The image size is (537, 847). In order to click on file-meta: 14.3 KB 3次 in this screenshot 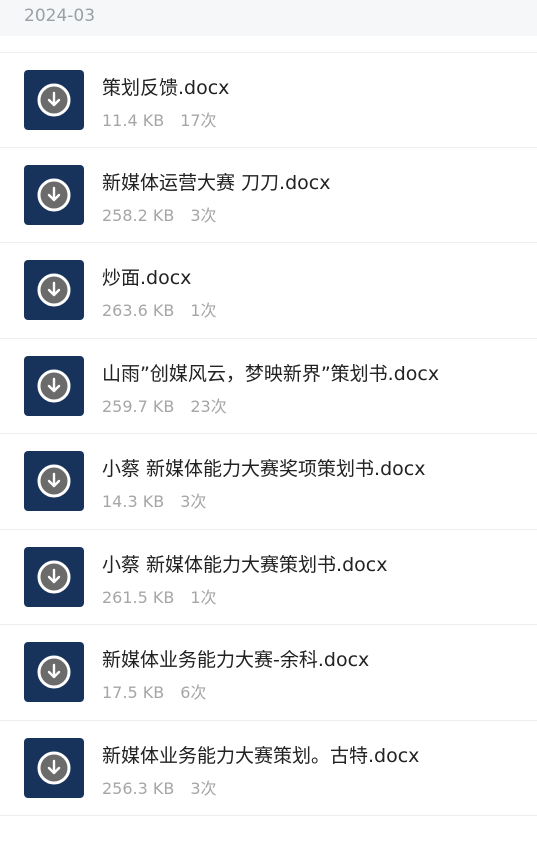, I will do `click(154, 500)`.